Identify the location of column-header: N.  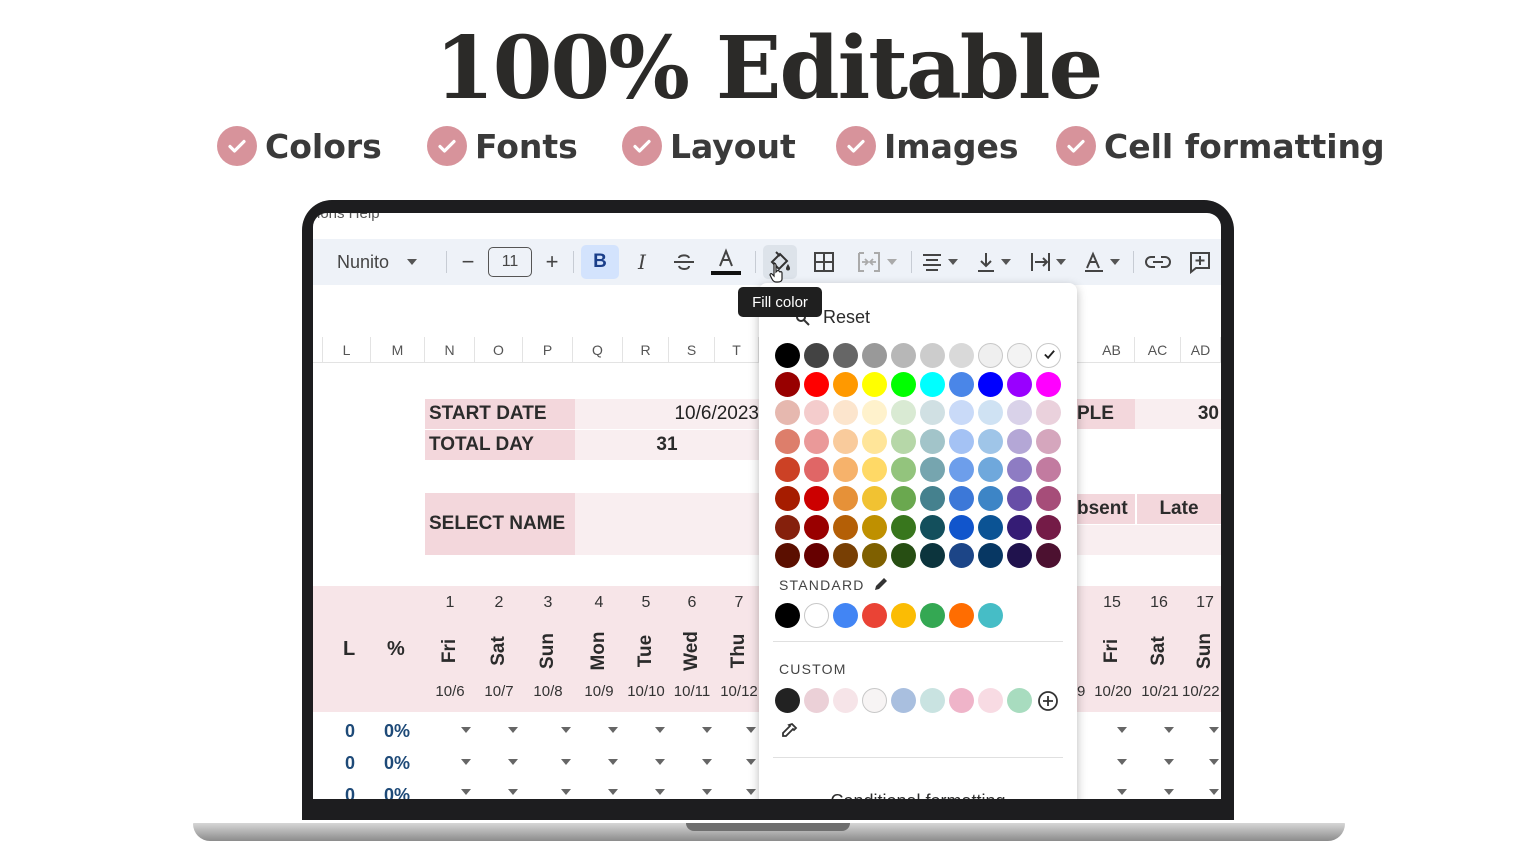
(450, 350).